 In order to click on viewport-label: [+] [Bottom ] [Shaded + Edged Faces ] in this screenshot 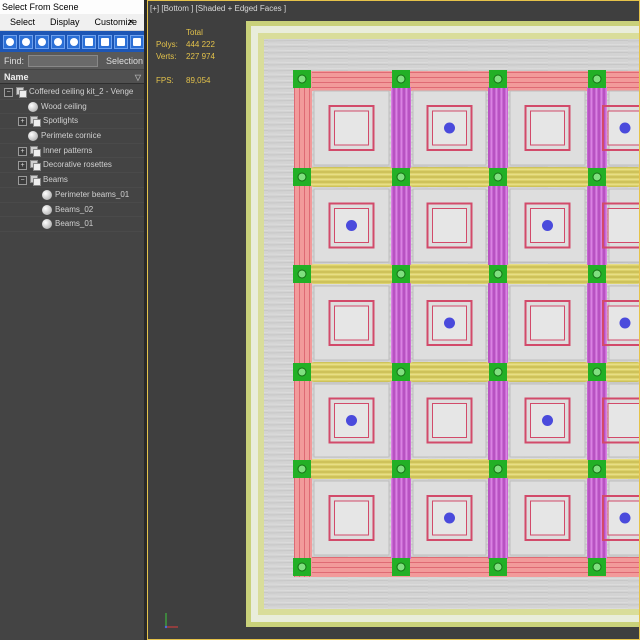, I will do `click(218, 8)`.